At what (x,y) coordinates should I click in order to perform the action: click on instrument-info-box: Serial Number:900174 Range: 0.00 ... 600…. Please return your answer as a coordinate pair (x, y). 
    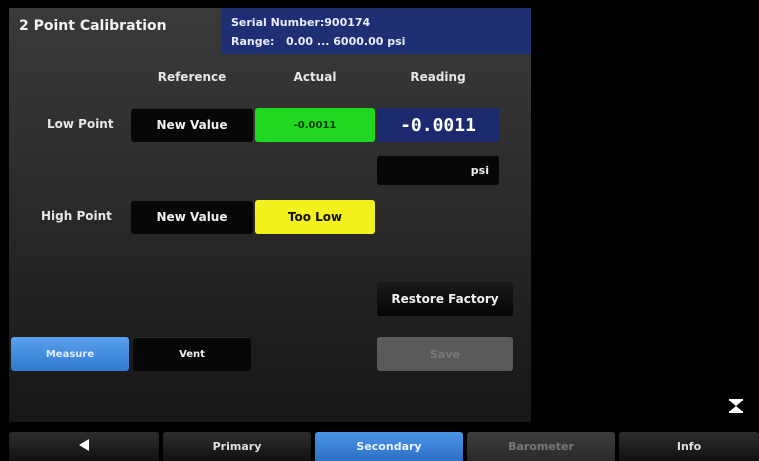
    Looking at the image, I should click on (376, 31).